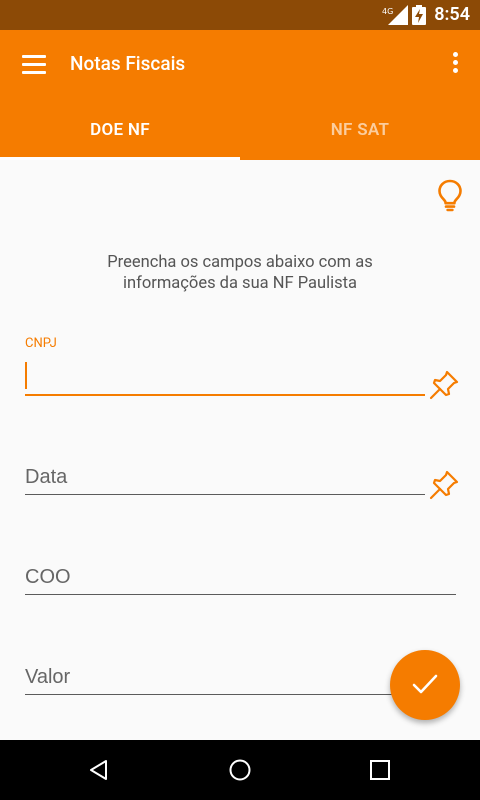  Describe the element at coordinates (240, 283) in the screenshot. I see `instructions-line-2: informações da sua NF Paulista` at that location.